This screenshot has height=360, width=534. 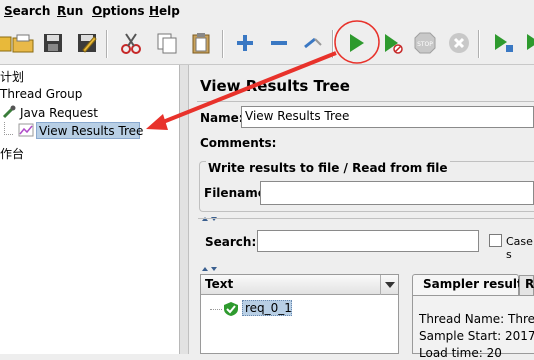 What do you see at coordinates (164, 11) in the screenshot?
I see `menu-help: Help` at bounding box center [164, 11].